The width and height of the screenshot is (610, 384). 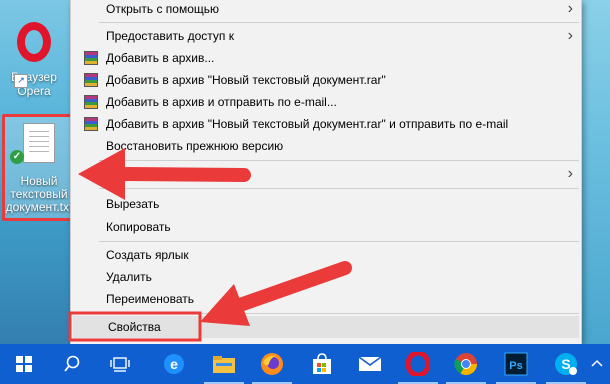 What do you see at coordinates (597, 364) in the screenshot?
I see `notification-icon` at bounding box center [597, 364].